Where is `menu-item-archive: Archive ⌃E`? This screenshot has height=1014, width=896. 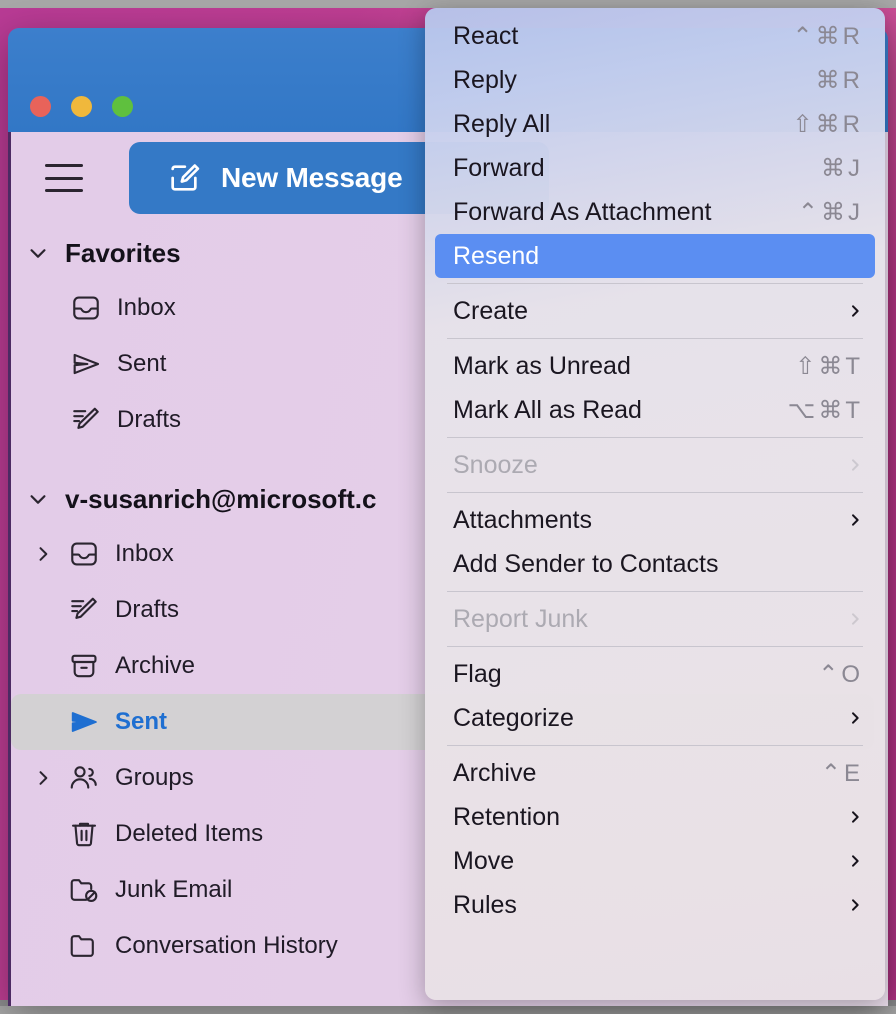
menu-item-archive: Archive ⌃E is located at coordinates (655, 773).